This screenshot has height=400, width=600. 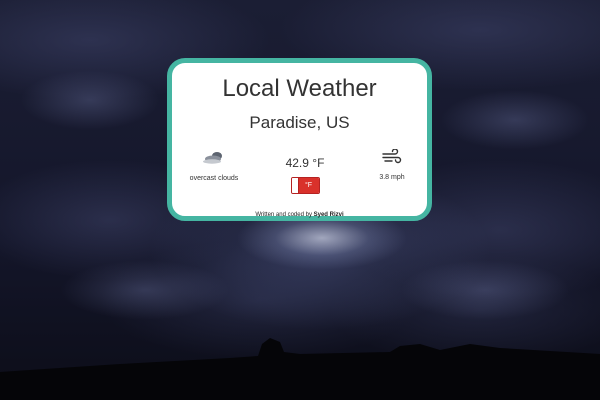 What do you see at coordinates (392, 156) in the screenshot?
I see `wind-icon` at bounding box center [392, 156].